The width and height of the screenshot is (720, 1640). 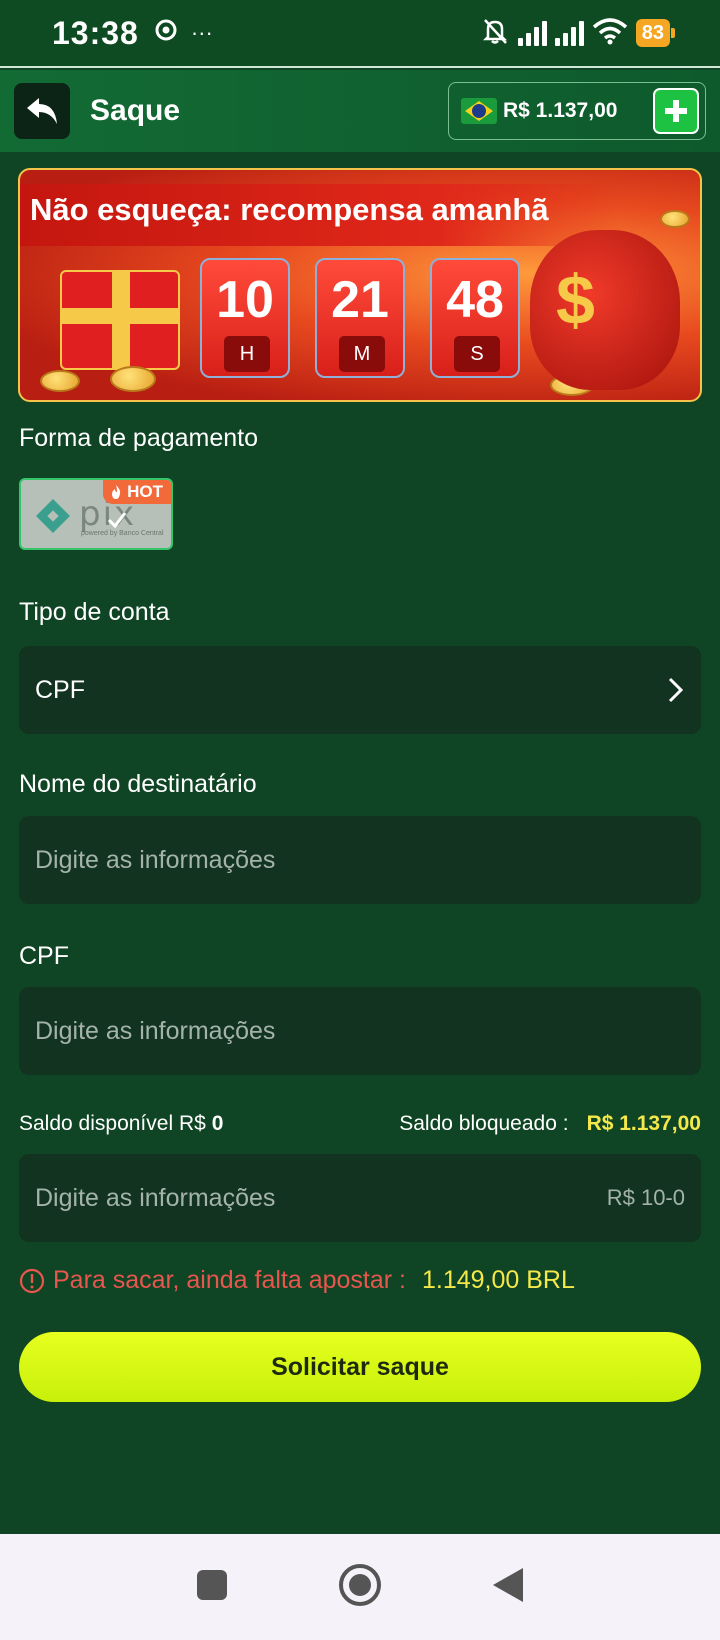 I want to click on android-nav-bar, so click(x=360, y=1587).